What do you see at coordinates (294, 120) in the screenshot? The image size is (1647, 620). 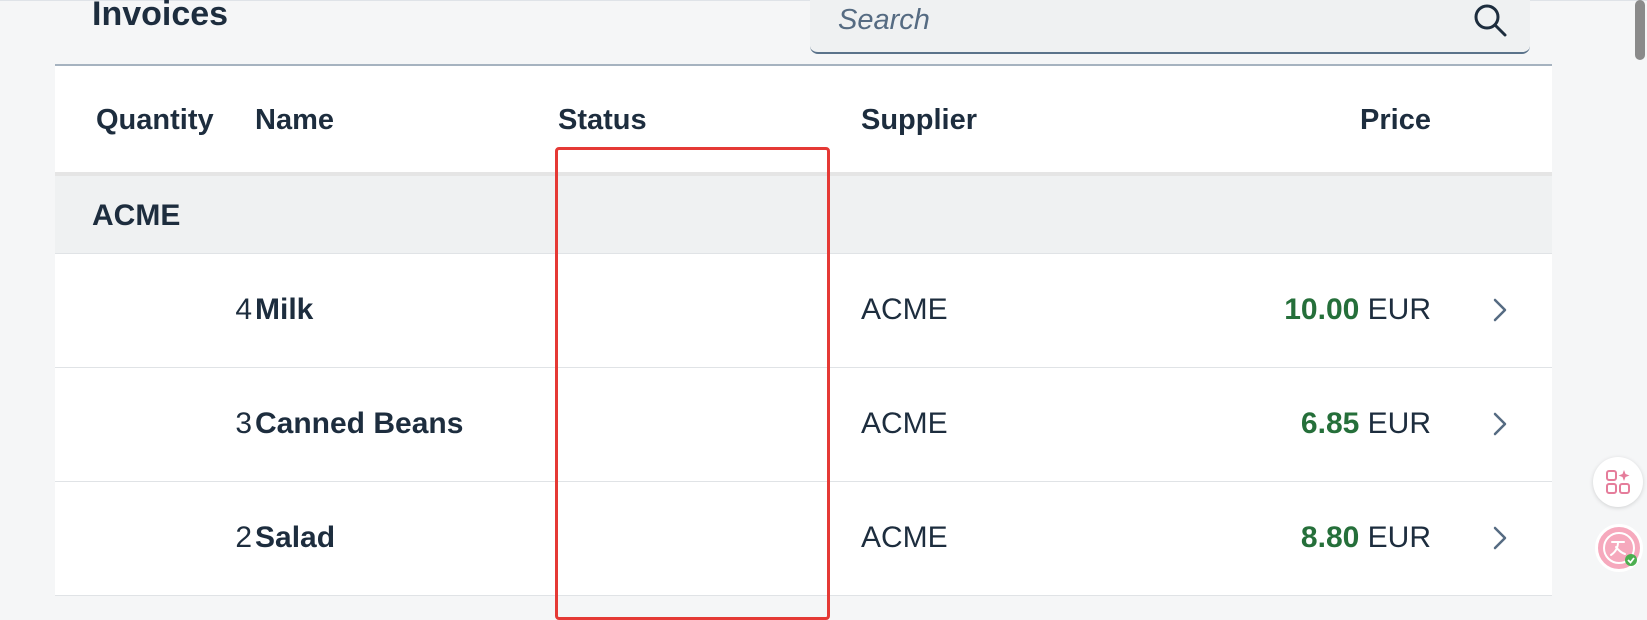 I see `column-header-name: Name` at bounding box center [294, 120].